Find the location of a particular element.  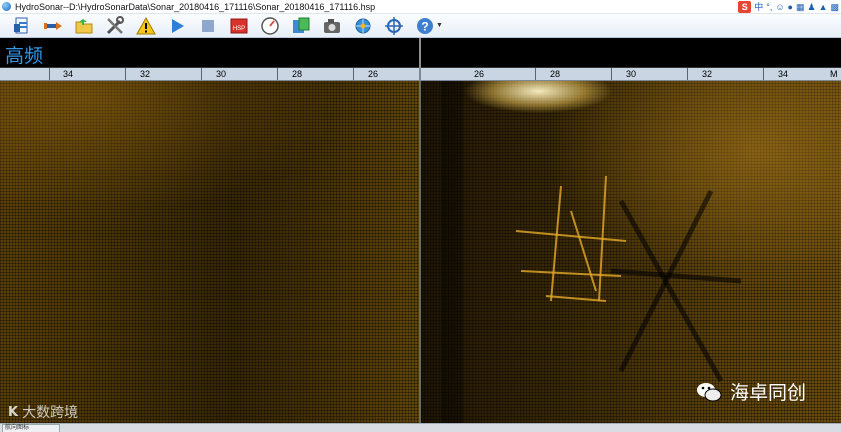

ruler-right-tick: 30 is located at coordinates (631, 74).